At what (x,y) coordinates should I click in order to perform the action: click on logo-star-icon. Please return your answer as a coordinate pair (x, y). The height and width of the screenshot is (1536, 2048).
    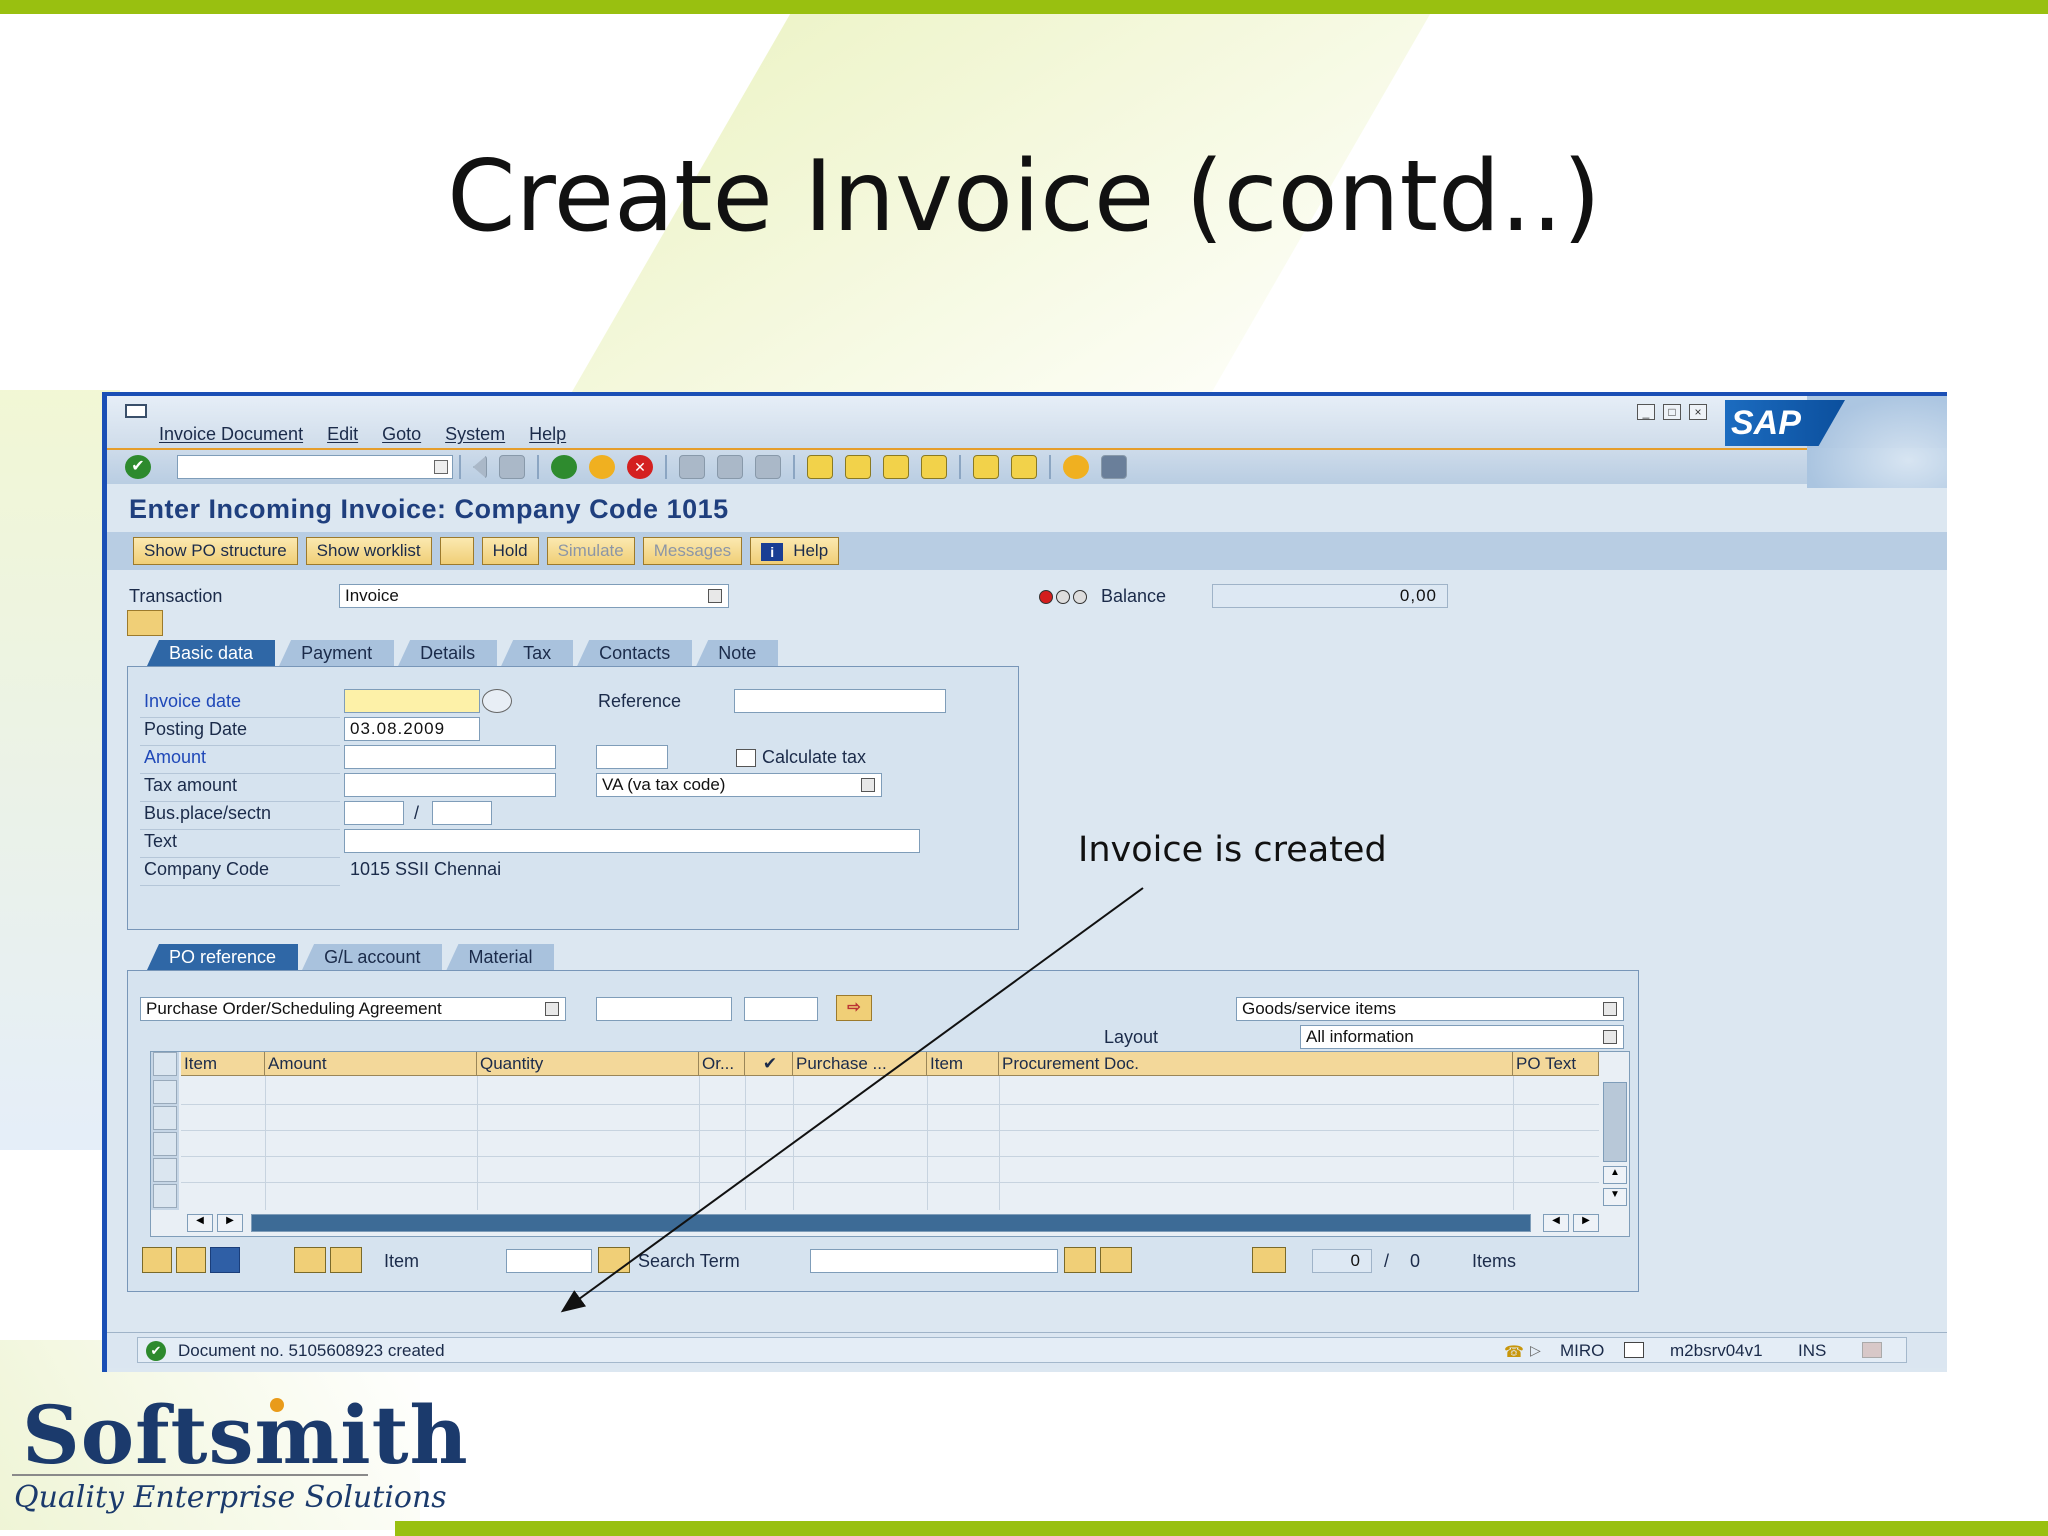
    Looking at the image, I should click on (277, 1405).